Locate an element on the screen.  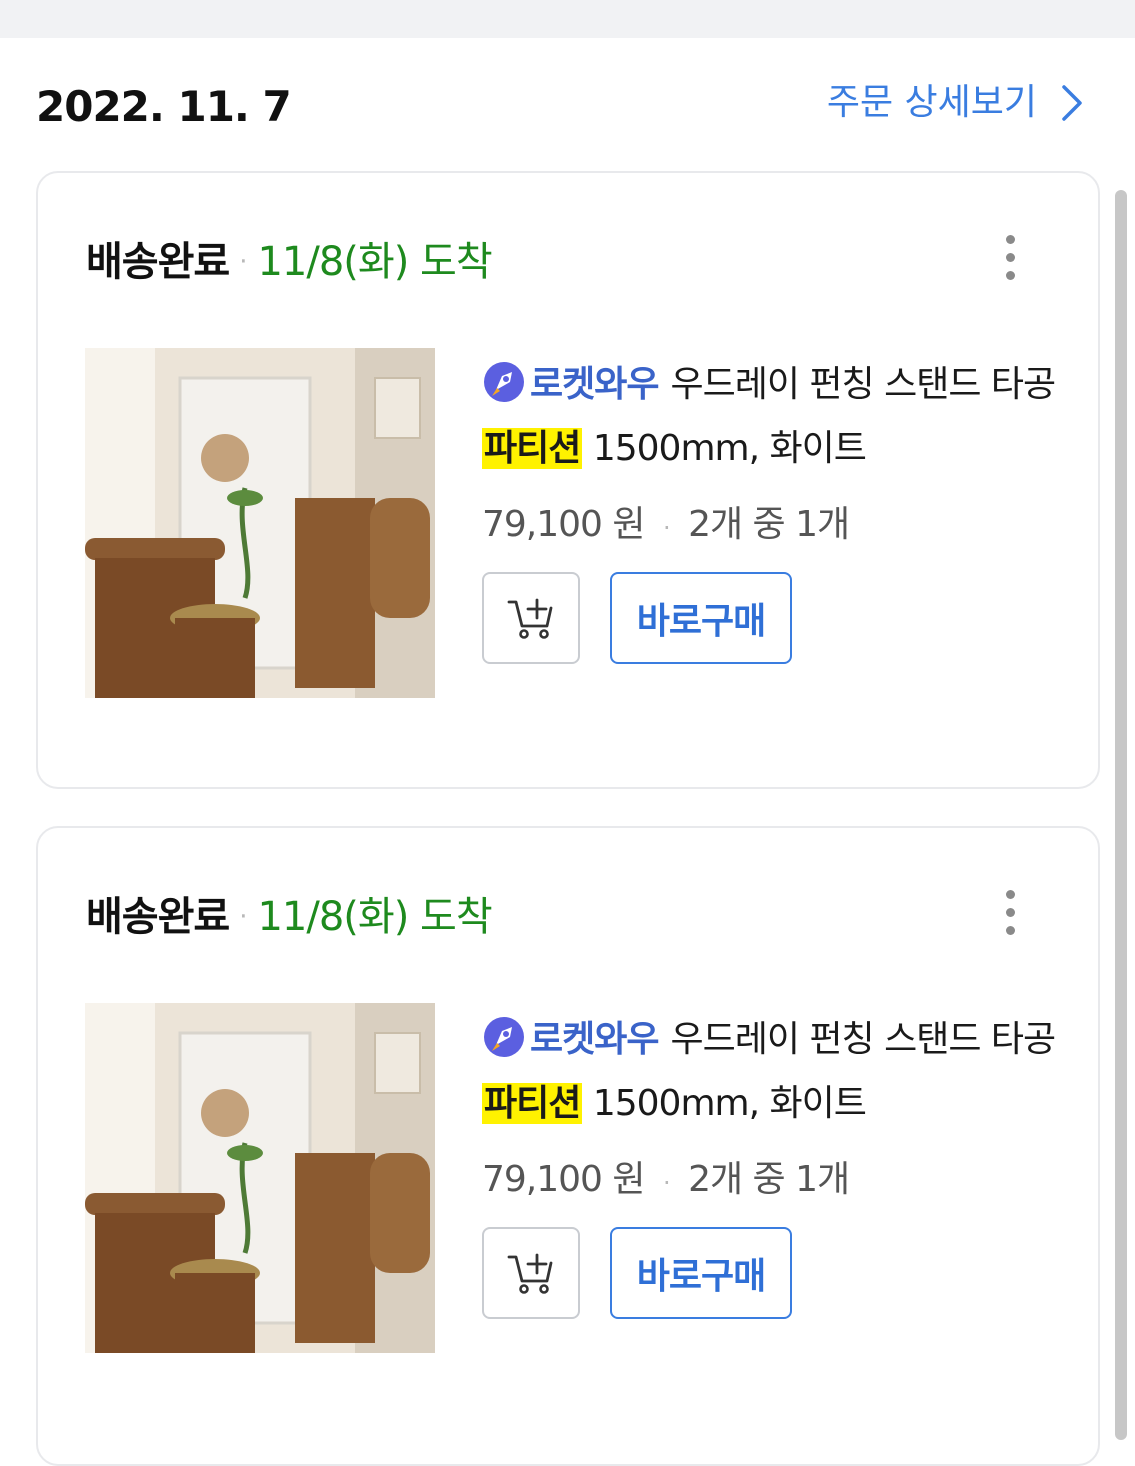
order-detail-link: 주문 상세보기 is located at coordinates (956, 103).